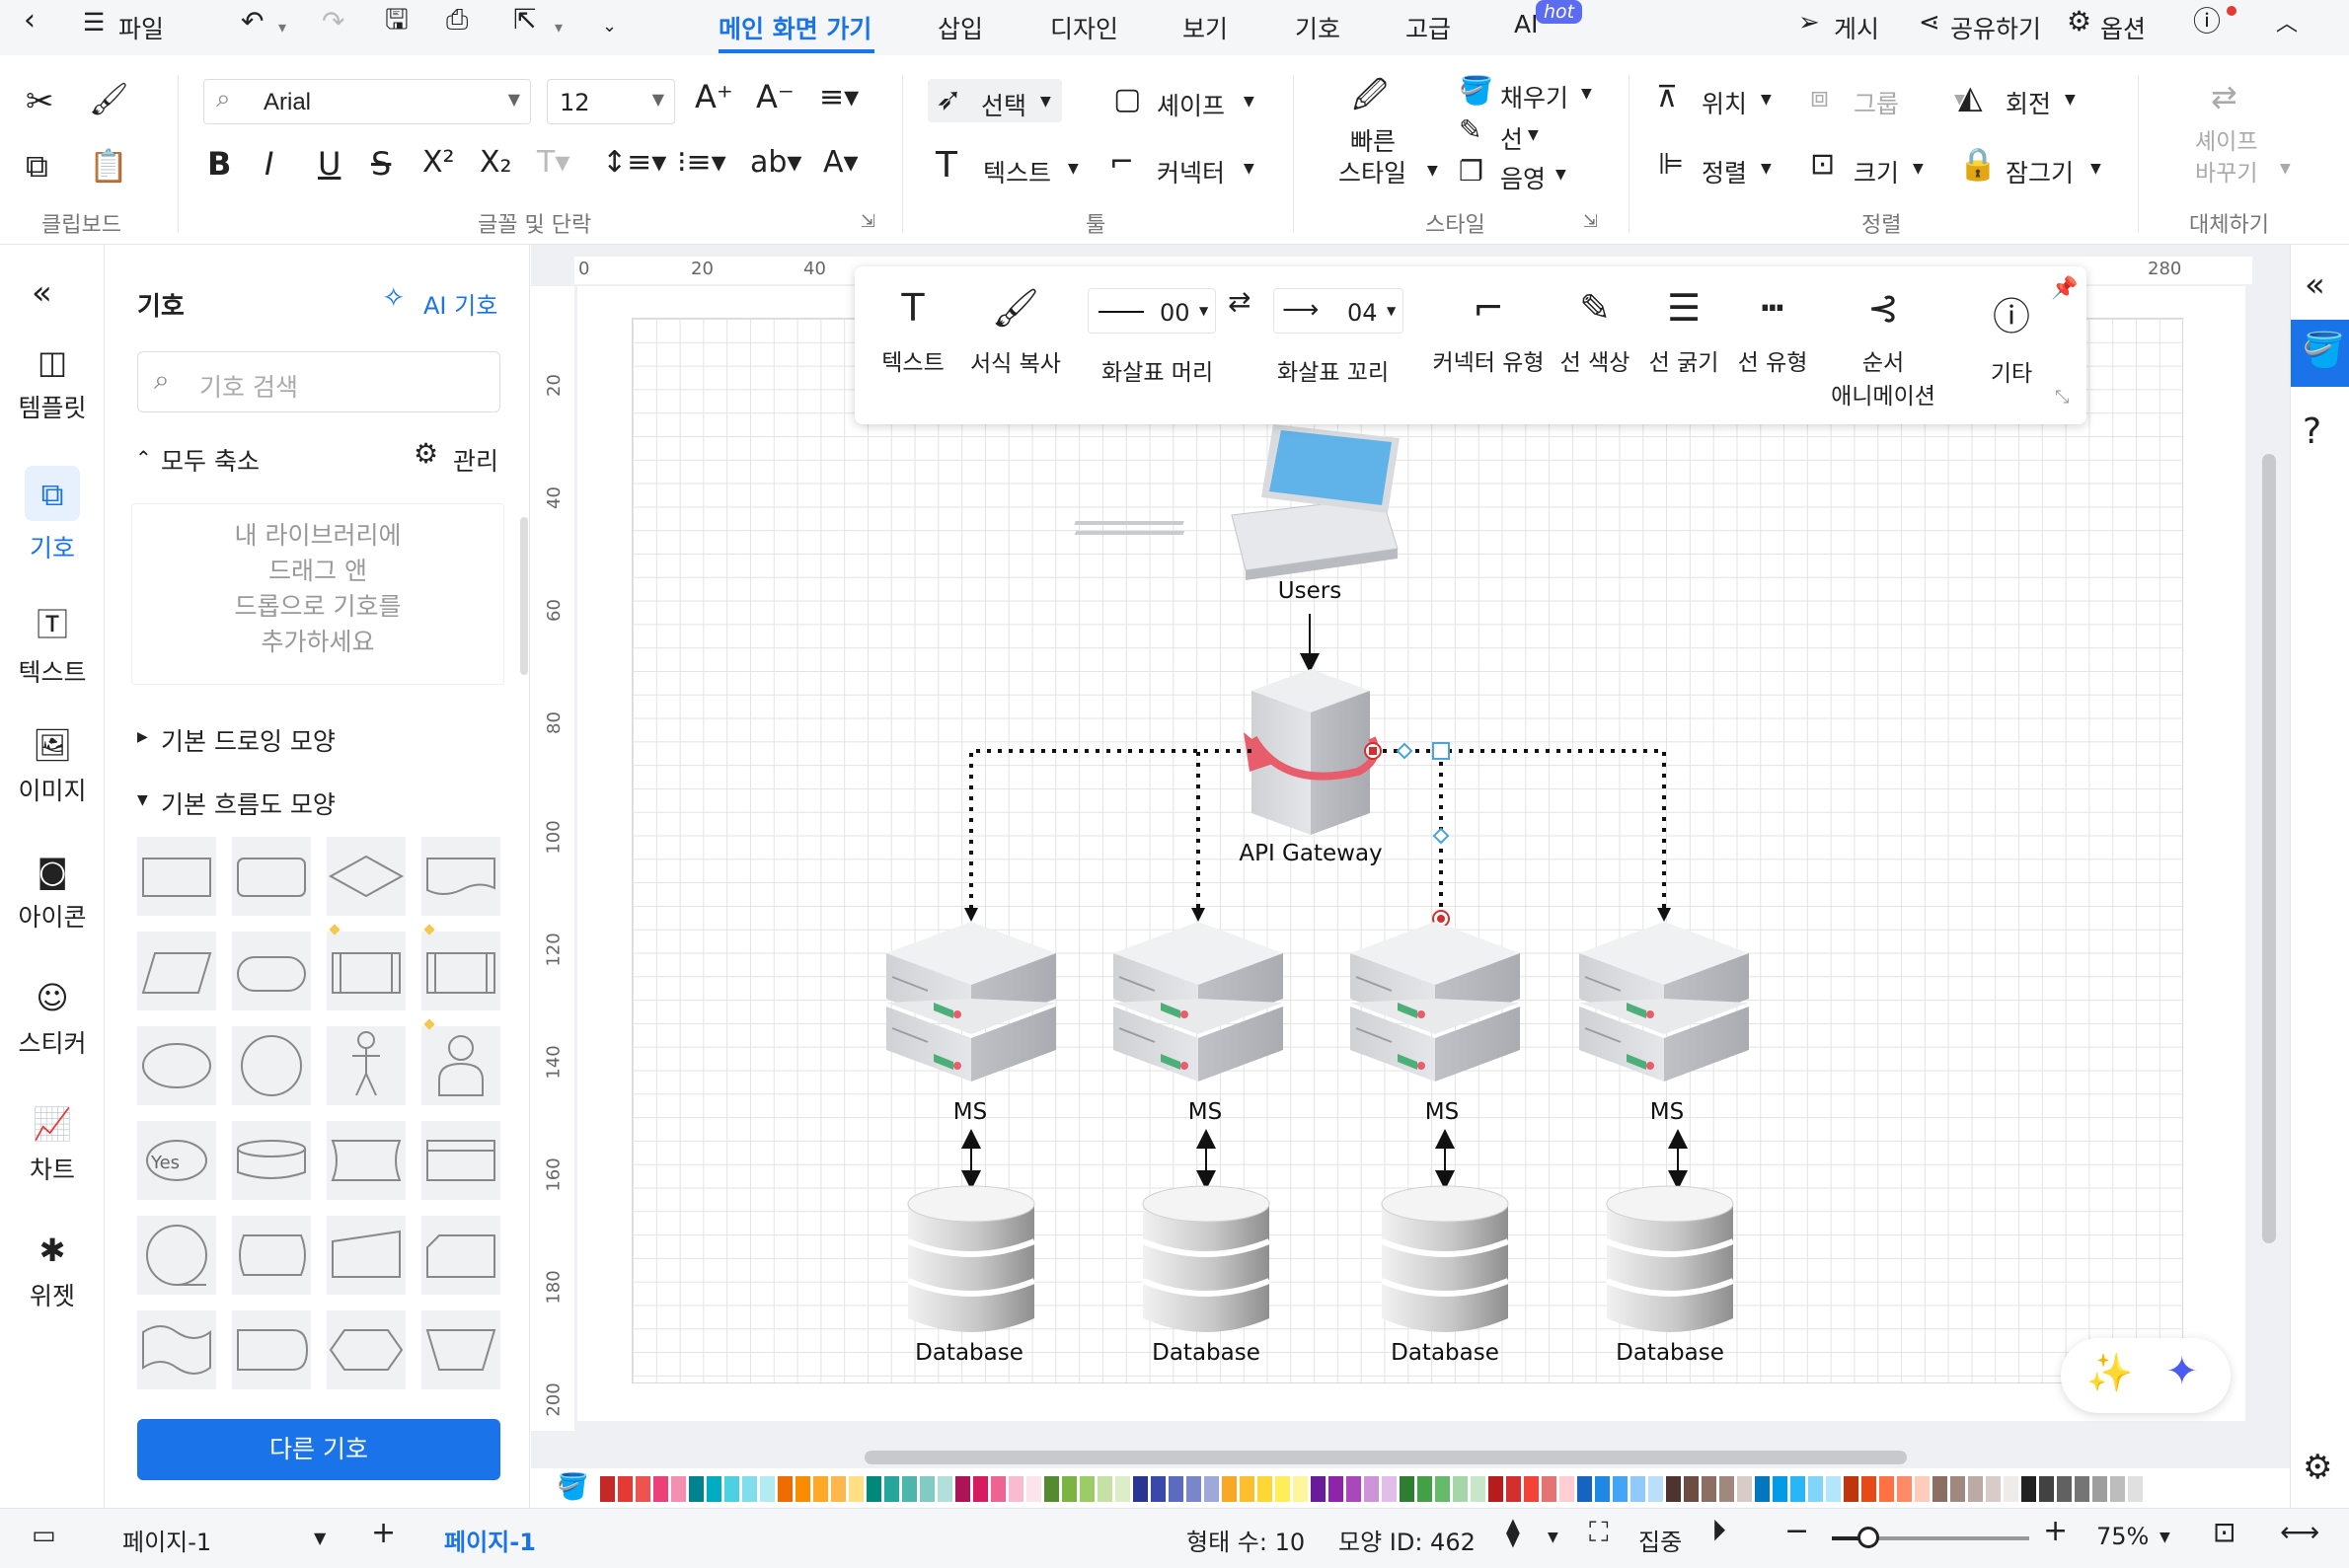  I want to click on focus-icon: ⛶, so click(1599, 1532).